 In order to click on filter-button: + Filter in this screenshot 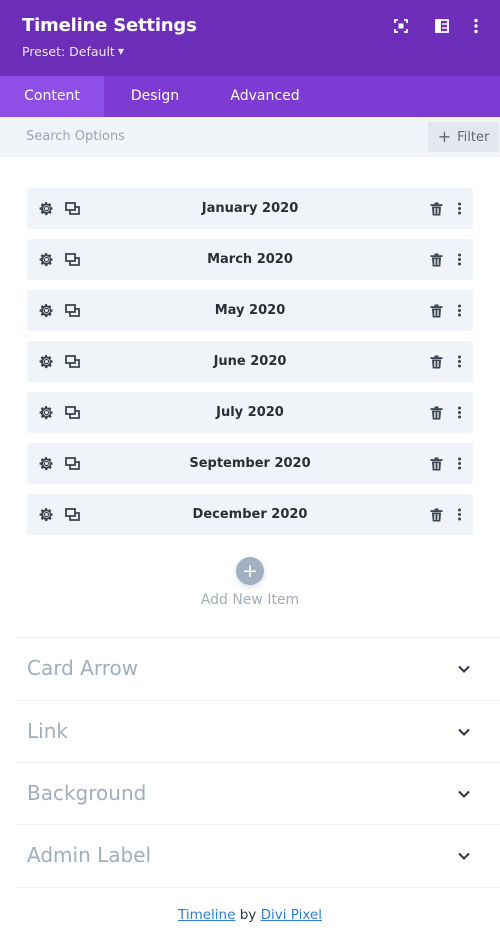, I will do `click(463, 137)`.